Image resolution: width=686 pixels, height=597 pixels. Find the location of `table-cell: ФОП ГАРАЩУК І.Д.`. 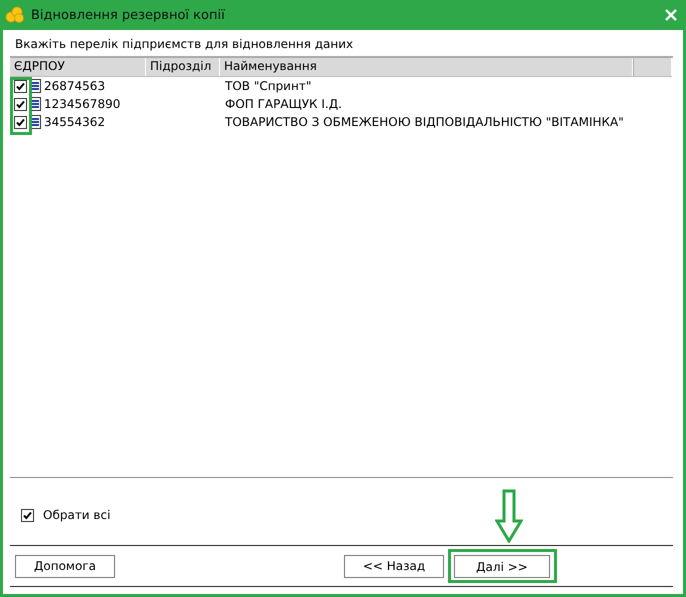

table-cell: ФОП ГАРАЩУК І.Д. is located at coordinates (283, 104).